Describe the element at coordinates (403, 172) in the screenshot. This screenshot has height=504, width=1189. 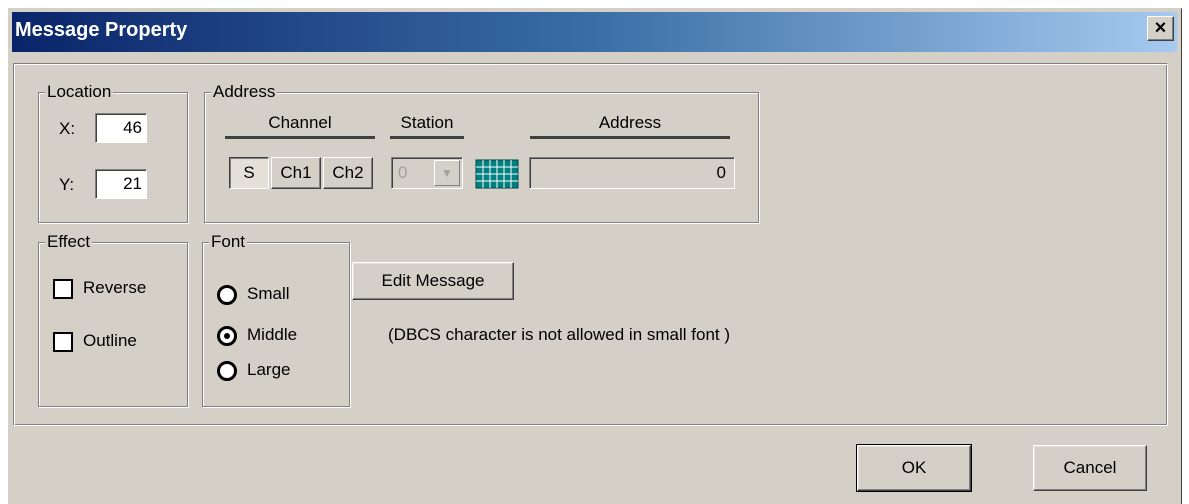
I see `station-value: 0` at that location.